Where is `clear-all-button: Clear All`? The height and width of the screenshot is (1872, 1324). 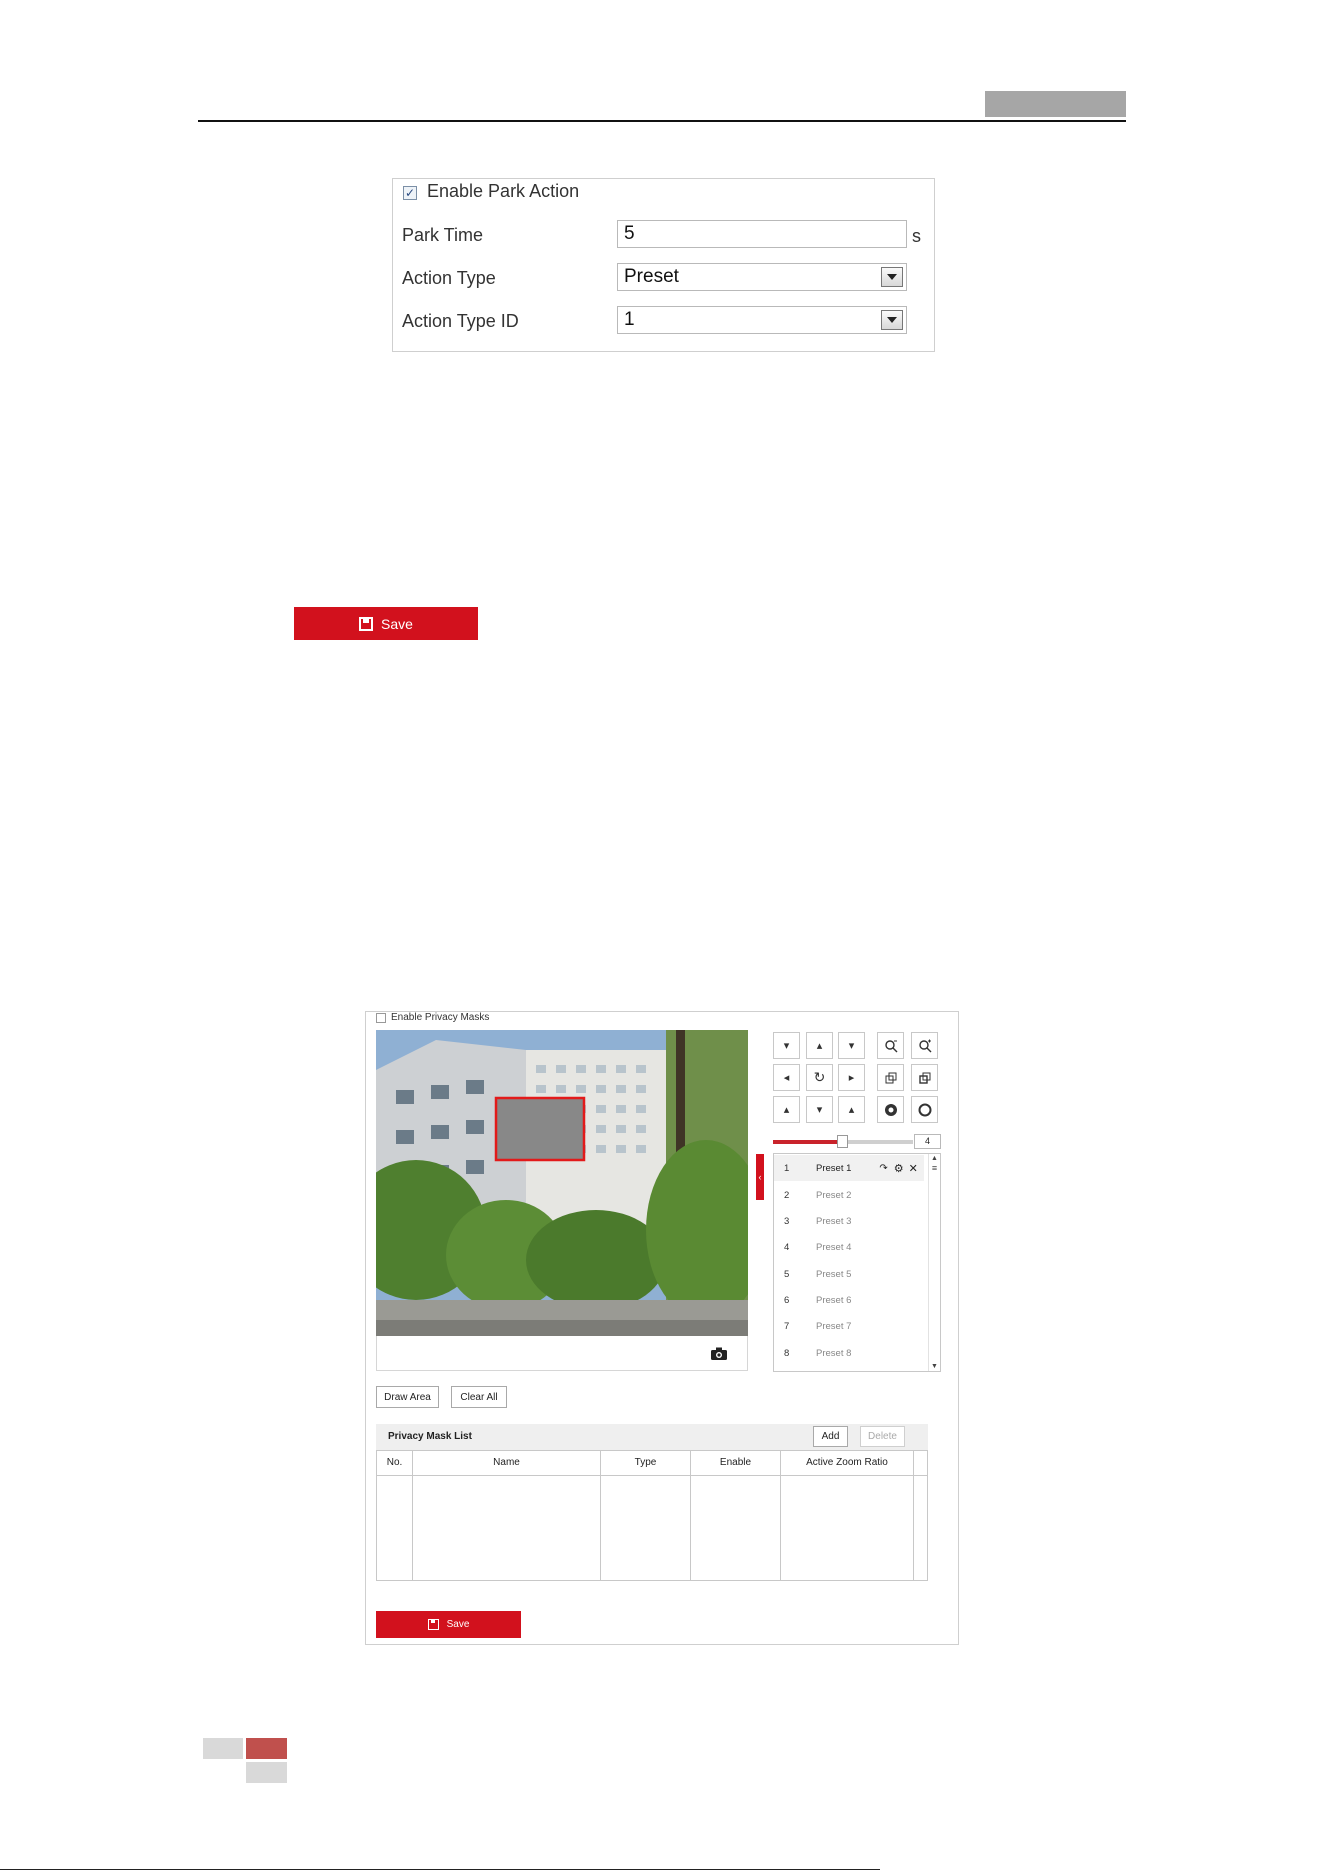
clear-all-button: Clear All is located at coordinates (479, 1397).